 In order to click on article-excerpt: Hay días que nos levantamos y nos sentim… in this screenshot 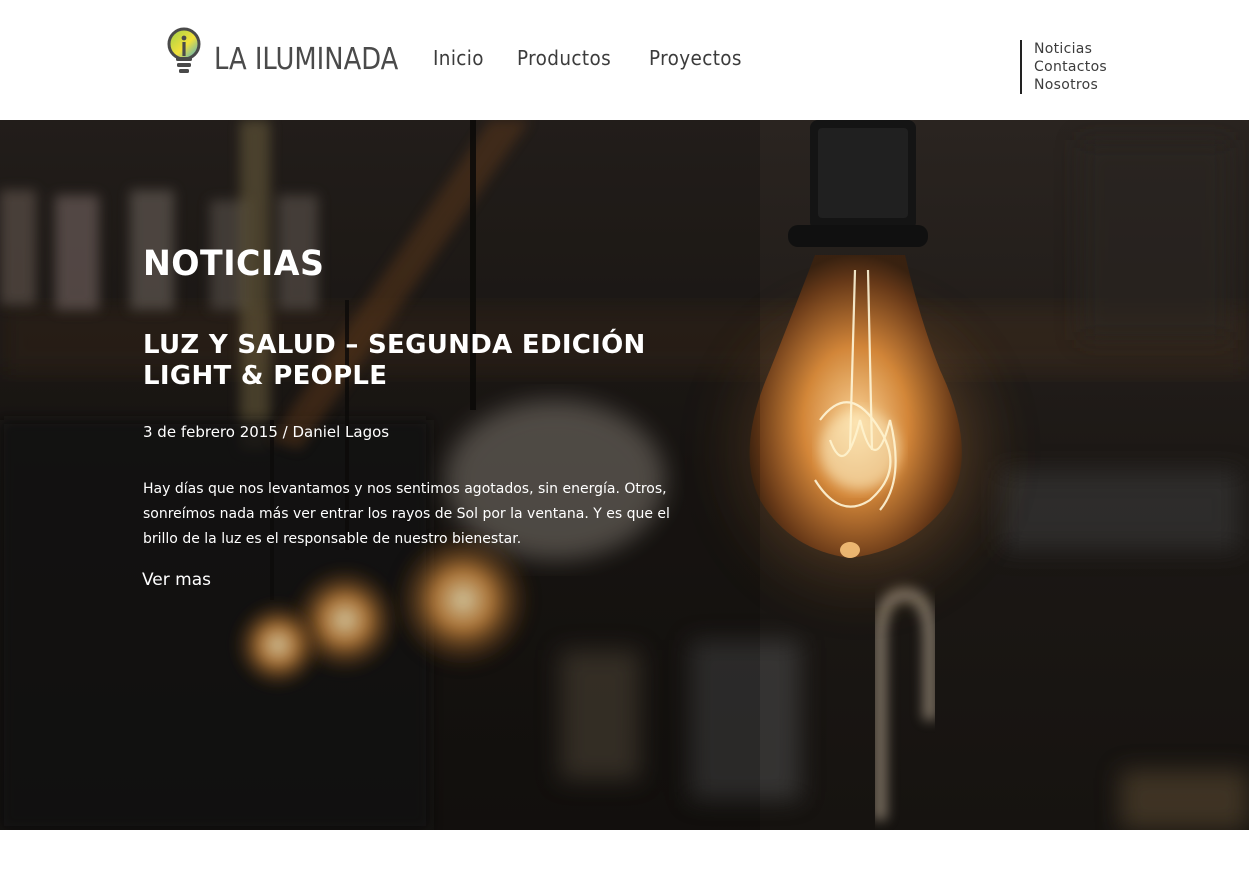, I will do `click(406, 514)`.